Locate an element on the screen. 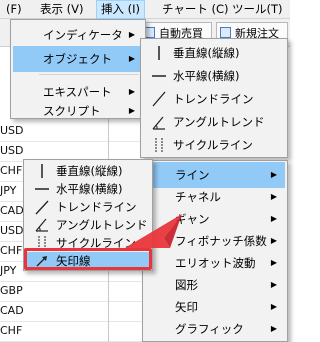 The image size is (320, 342). menu-item-experts: エキスパート ▶ is located at coordinates (78, 92).